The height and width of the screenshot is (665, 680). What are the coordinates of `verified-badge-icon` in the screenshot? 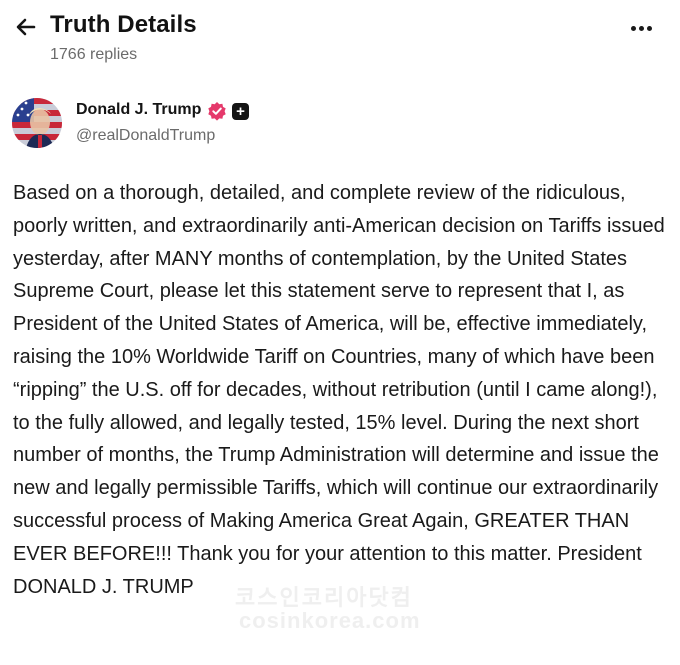 It's located at (217, 111).